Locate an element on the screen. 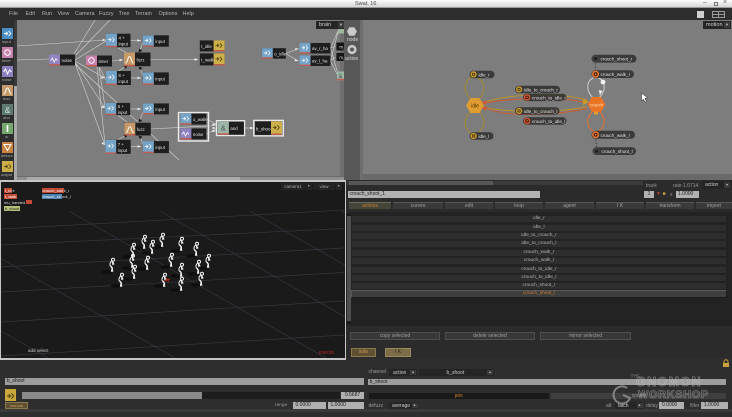 Image resolution: width=732 pixels, height=417 pixels. svg-text: crouch_shoot_r is located at coordinates (617, 59).